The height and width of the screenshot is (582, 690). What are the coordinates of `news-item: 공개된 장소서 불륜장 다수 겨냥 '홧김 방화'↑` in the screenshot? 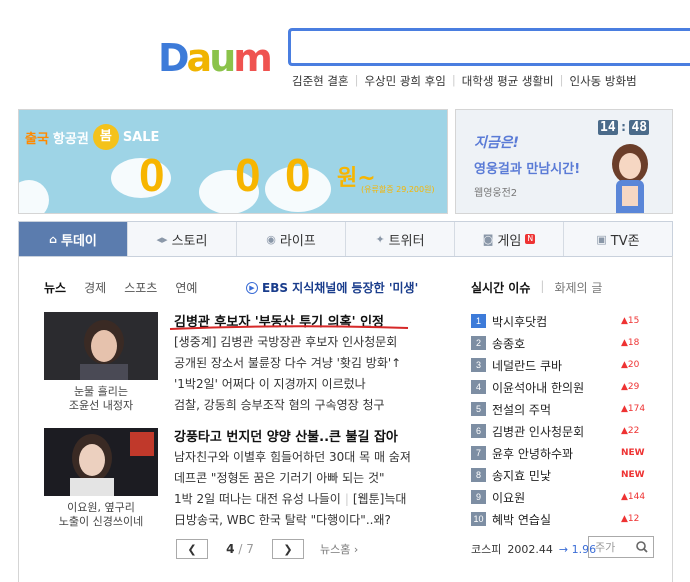 It's located at (287, 362).